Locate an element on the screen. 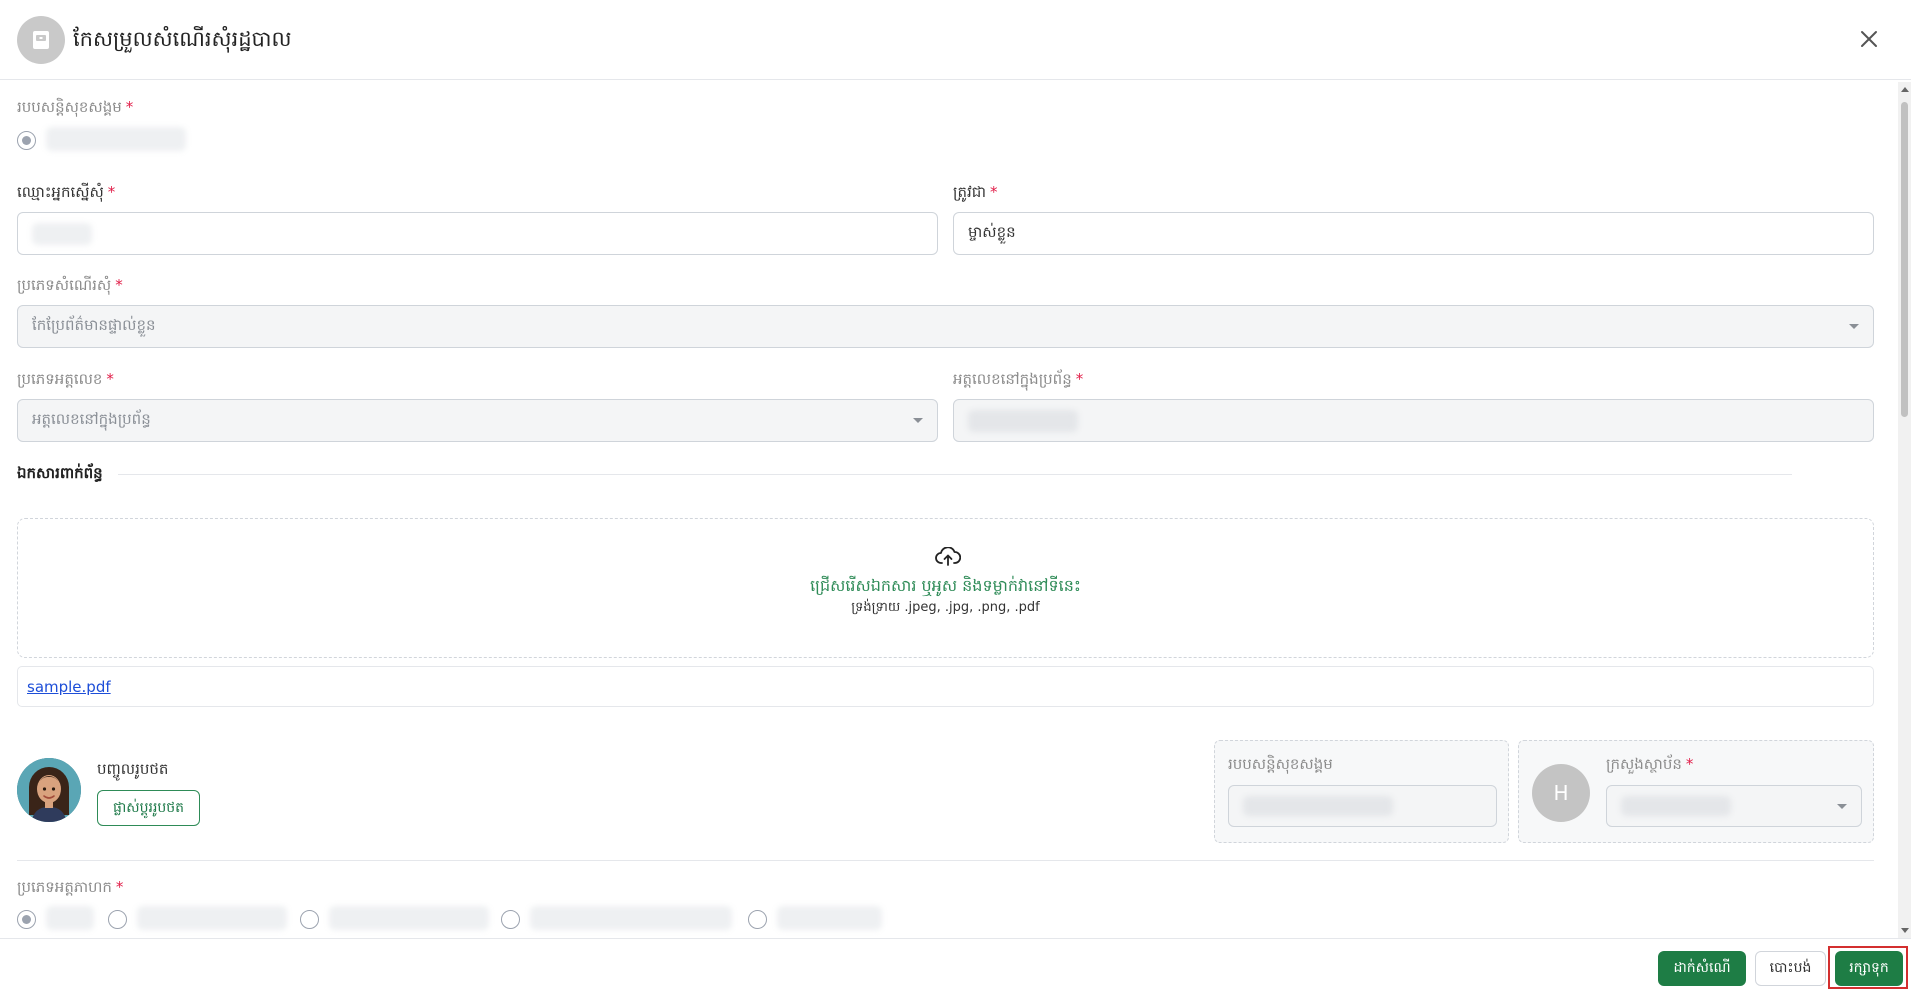  relation-input: ម្ចាស់ខ្លួន is located at coordinates (1413, 233).